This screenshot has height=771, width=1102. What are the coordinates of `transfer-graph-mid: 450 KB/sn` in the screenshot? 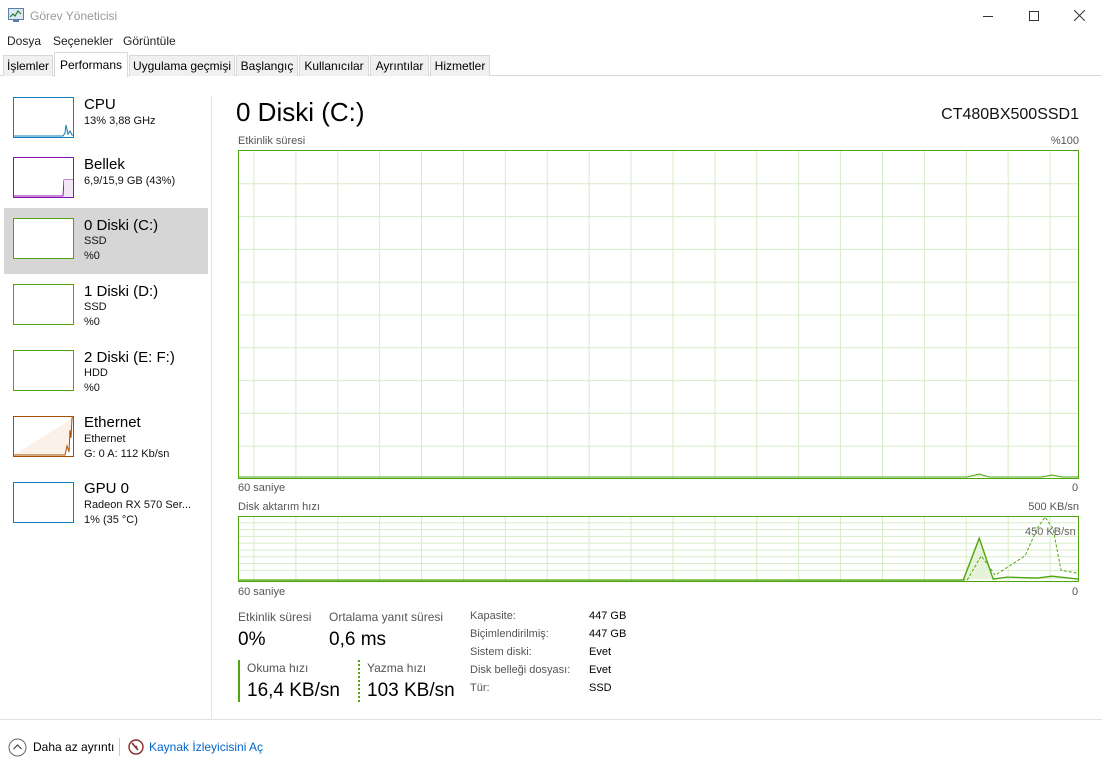 It's located at (1050, 532).